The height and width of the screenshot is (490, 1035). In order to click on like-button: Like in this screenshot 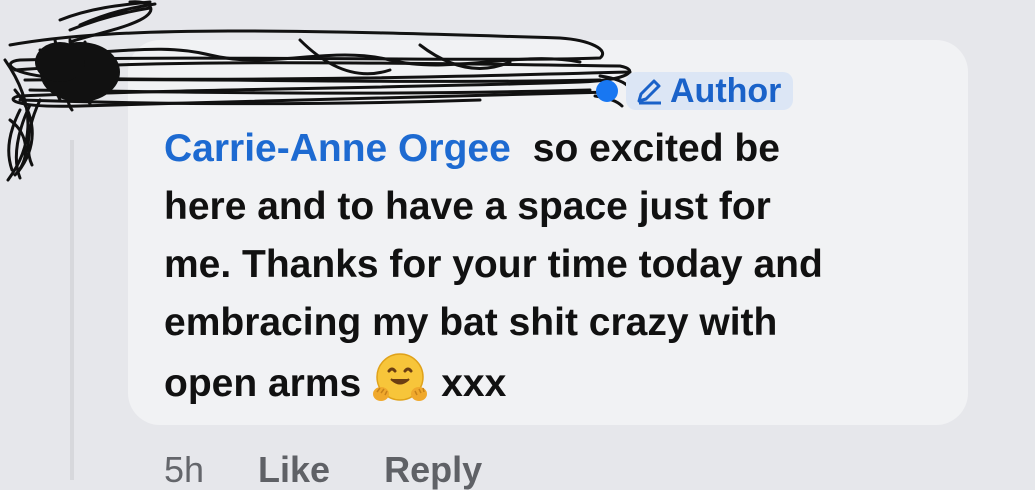, I will do `click(294, 470)`.